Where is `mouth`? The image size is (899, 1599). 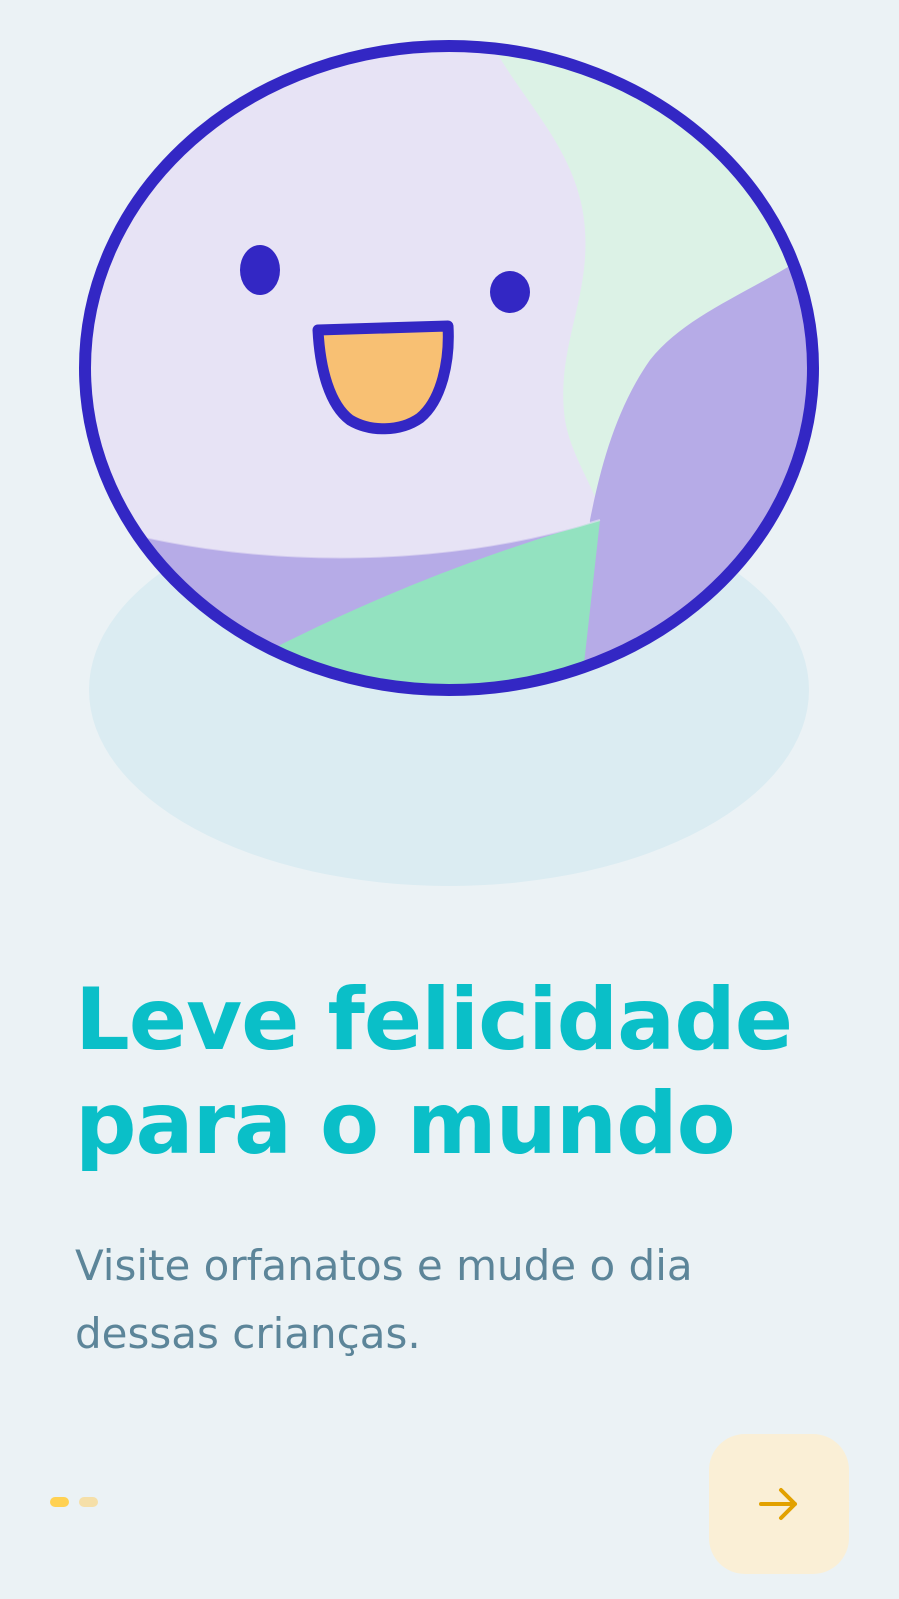
mouth is located at coordinates (383, 377).